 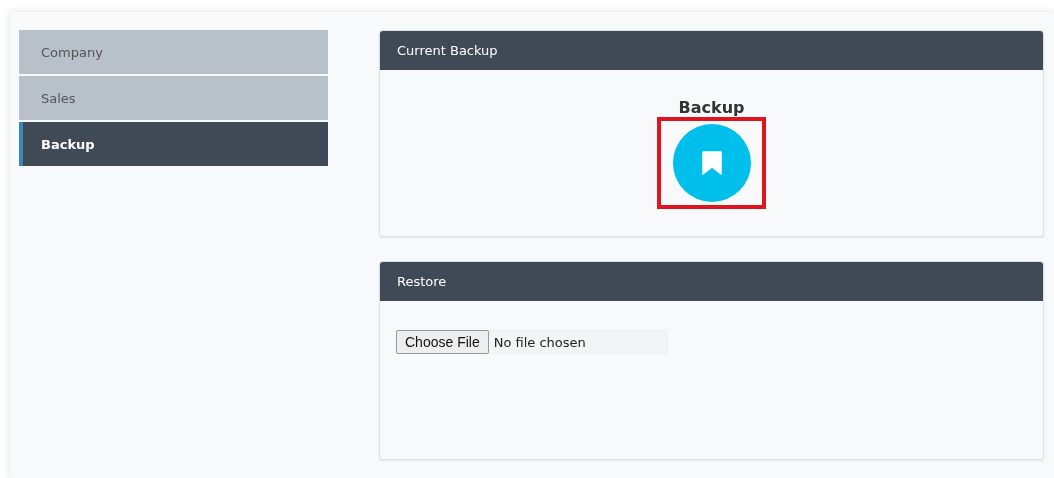 What do you see at coordinates (173, 98) in the screenshot?
I see `sidebar-item: Sales` at bounding box center [173, 98].